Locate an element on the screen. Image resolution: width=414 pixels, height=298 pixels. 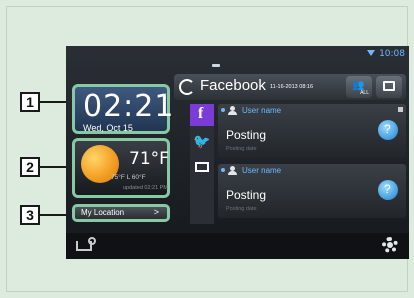
callout-1: 1 is located at coordinates (30, 102).